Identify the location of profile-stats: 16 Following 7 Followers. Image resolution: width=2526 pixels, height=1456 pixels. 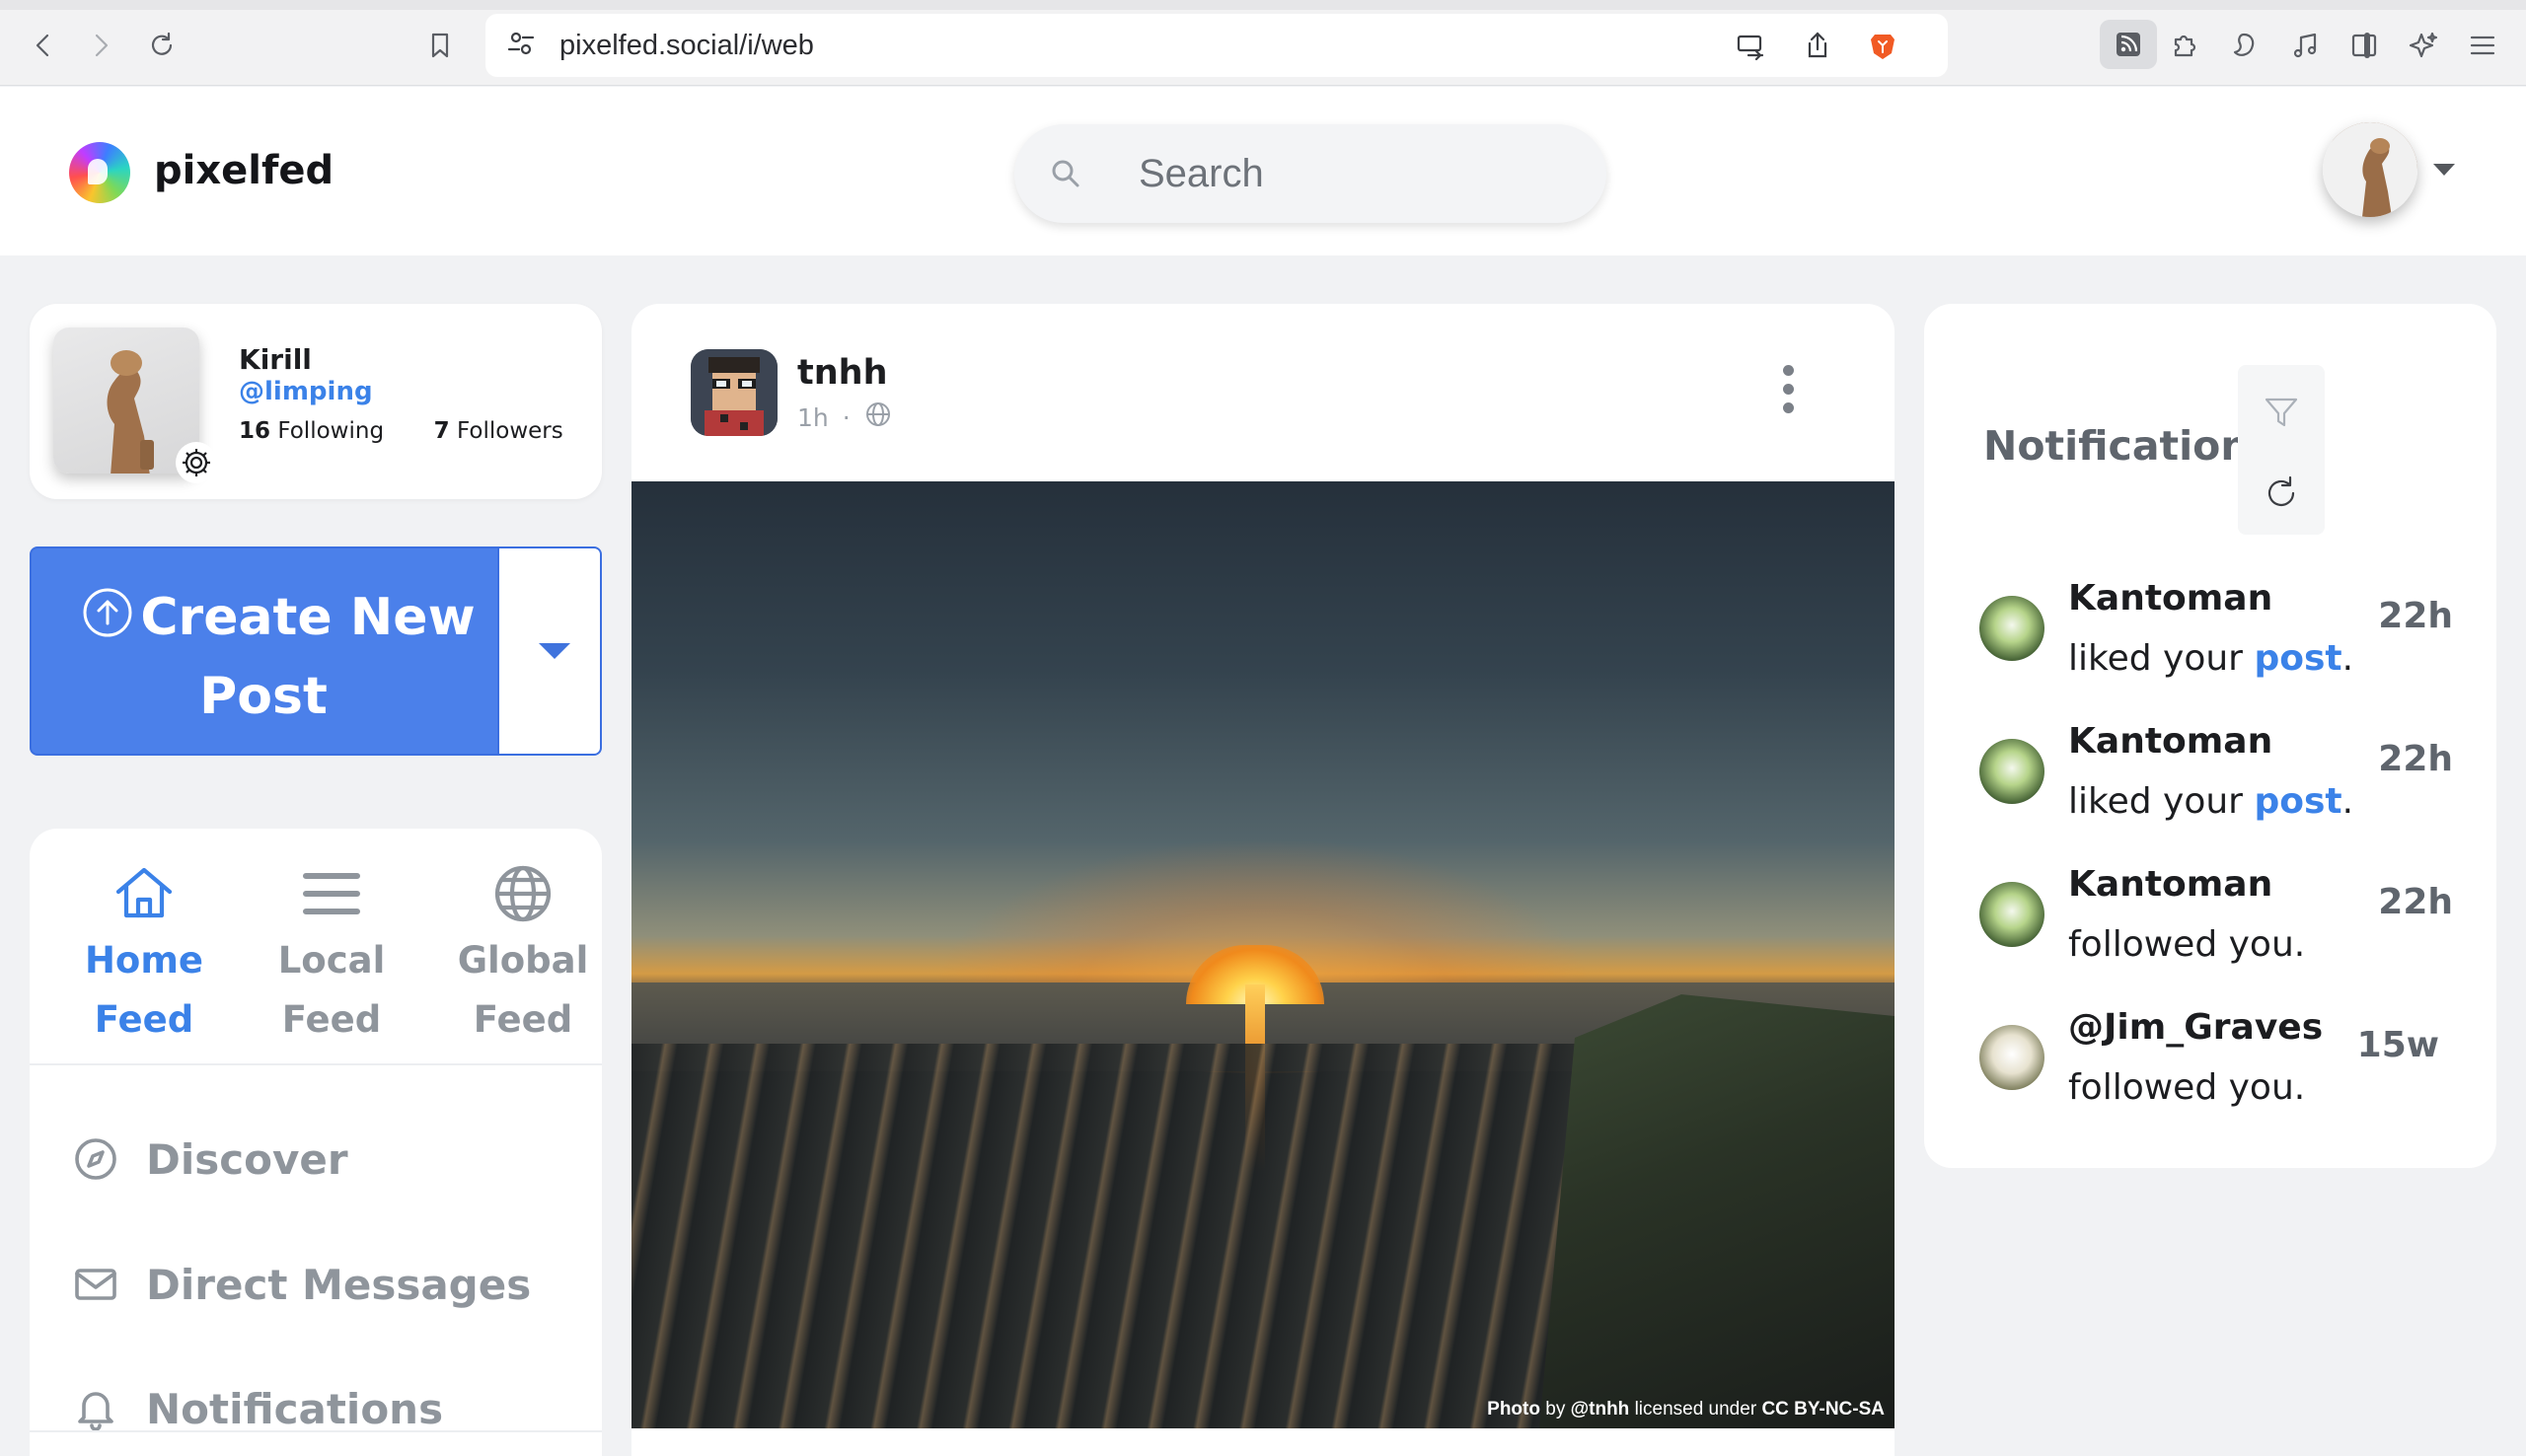
(401, 431).